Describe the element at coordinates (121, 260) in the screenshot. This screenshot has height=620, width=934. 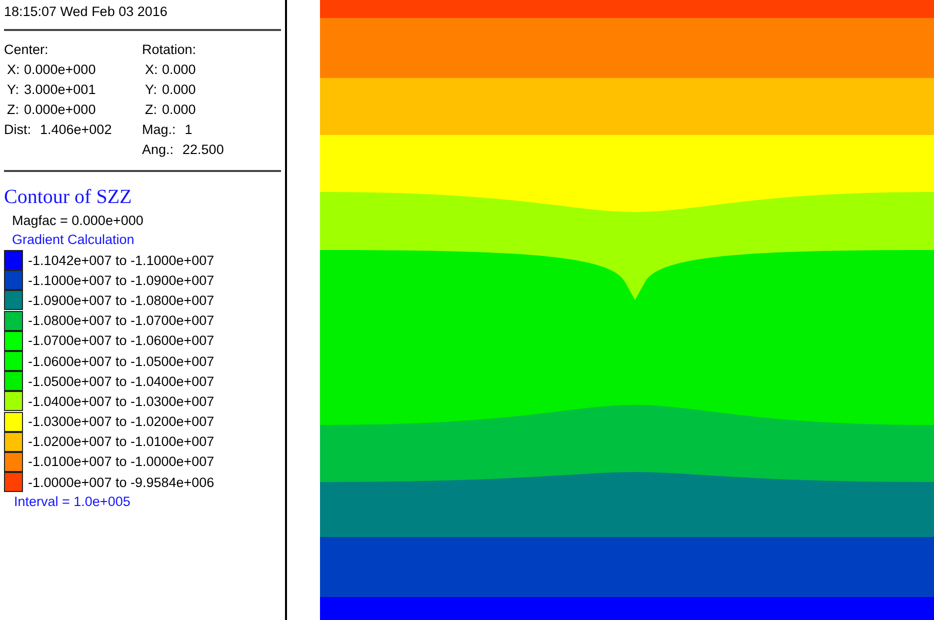
I see `legend-range: -1.1042e+007 to -1.1000e+007` at that location.